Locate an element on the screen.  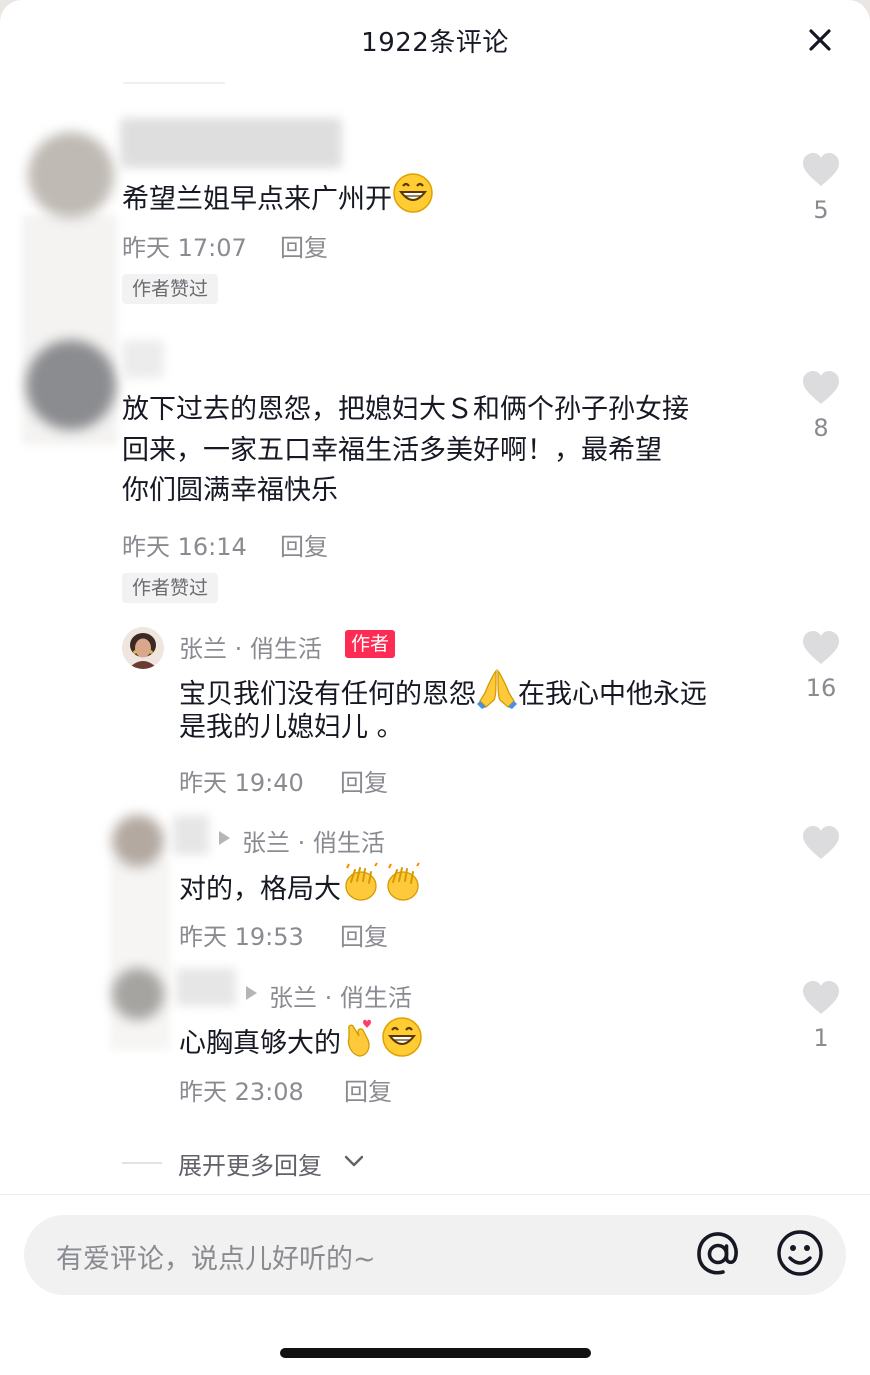
folded-hands-emoji is located at coordinates (497, 694).